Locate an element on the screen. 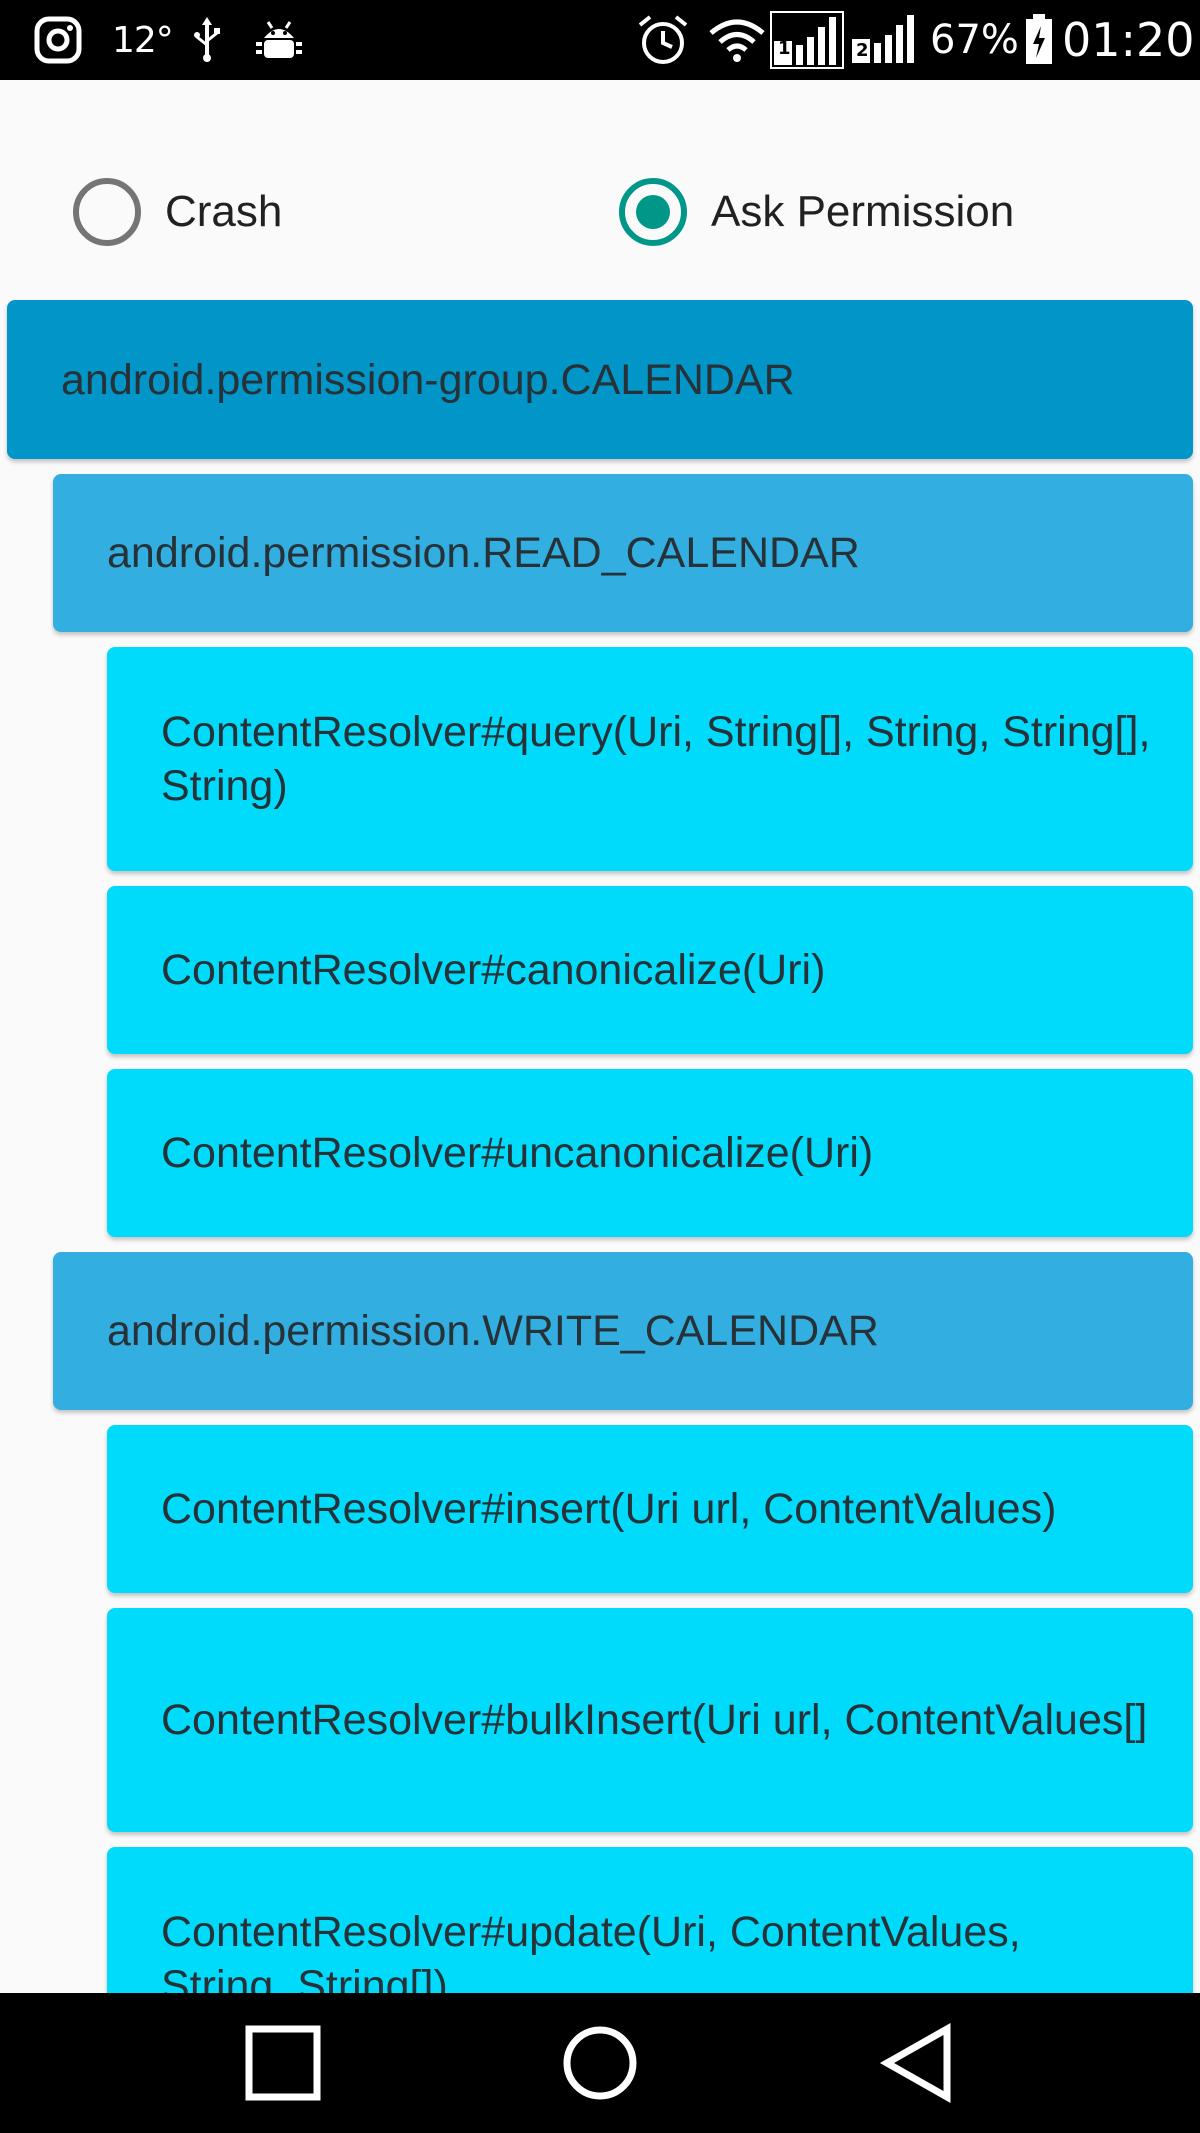 The width and height of the screenshot is (1200, 2133). method-card: ContentResolver#canonicalize(Uri) is located at coordinates (650, 970).